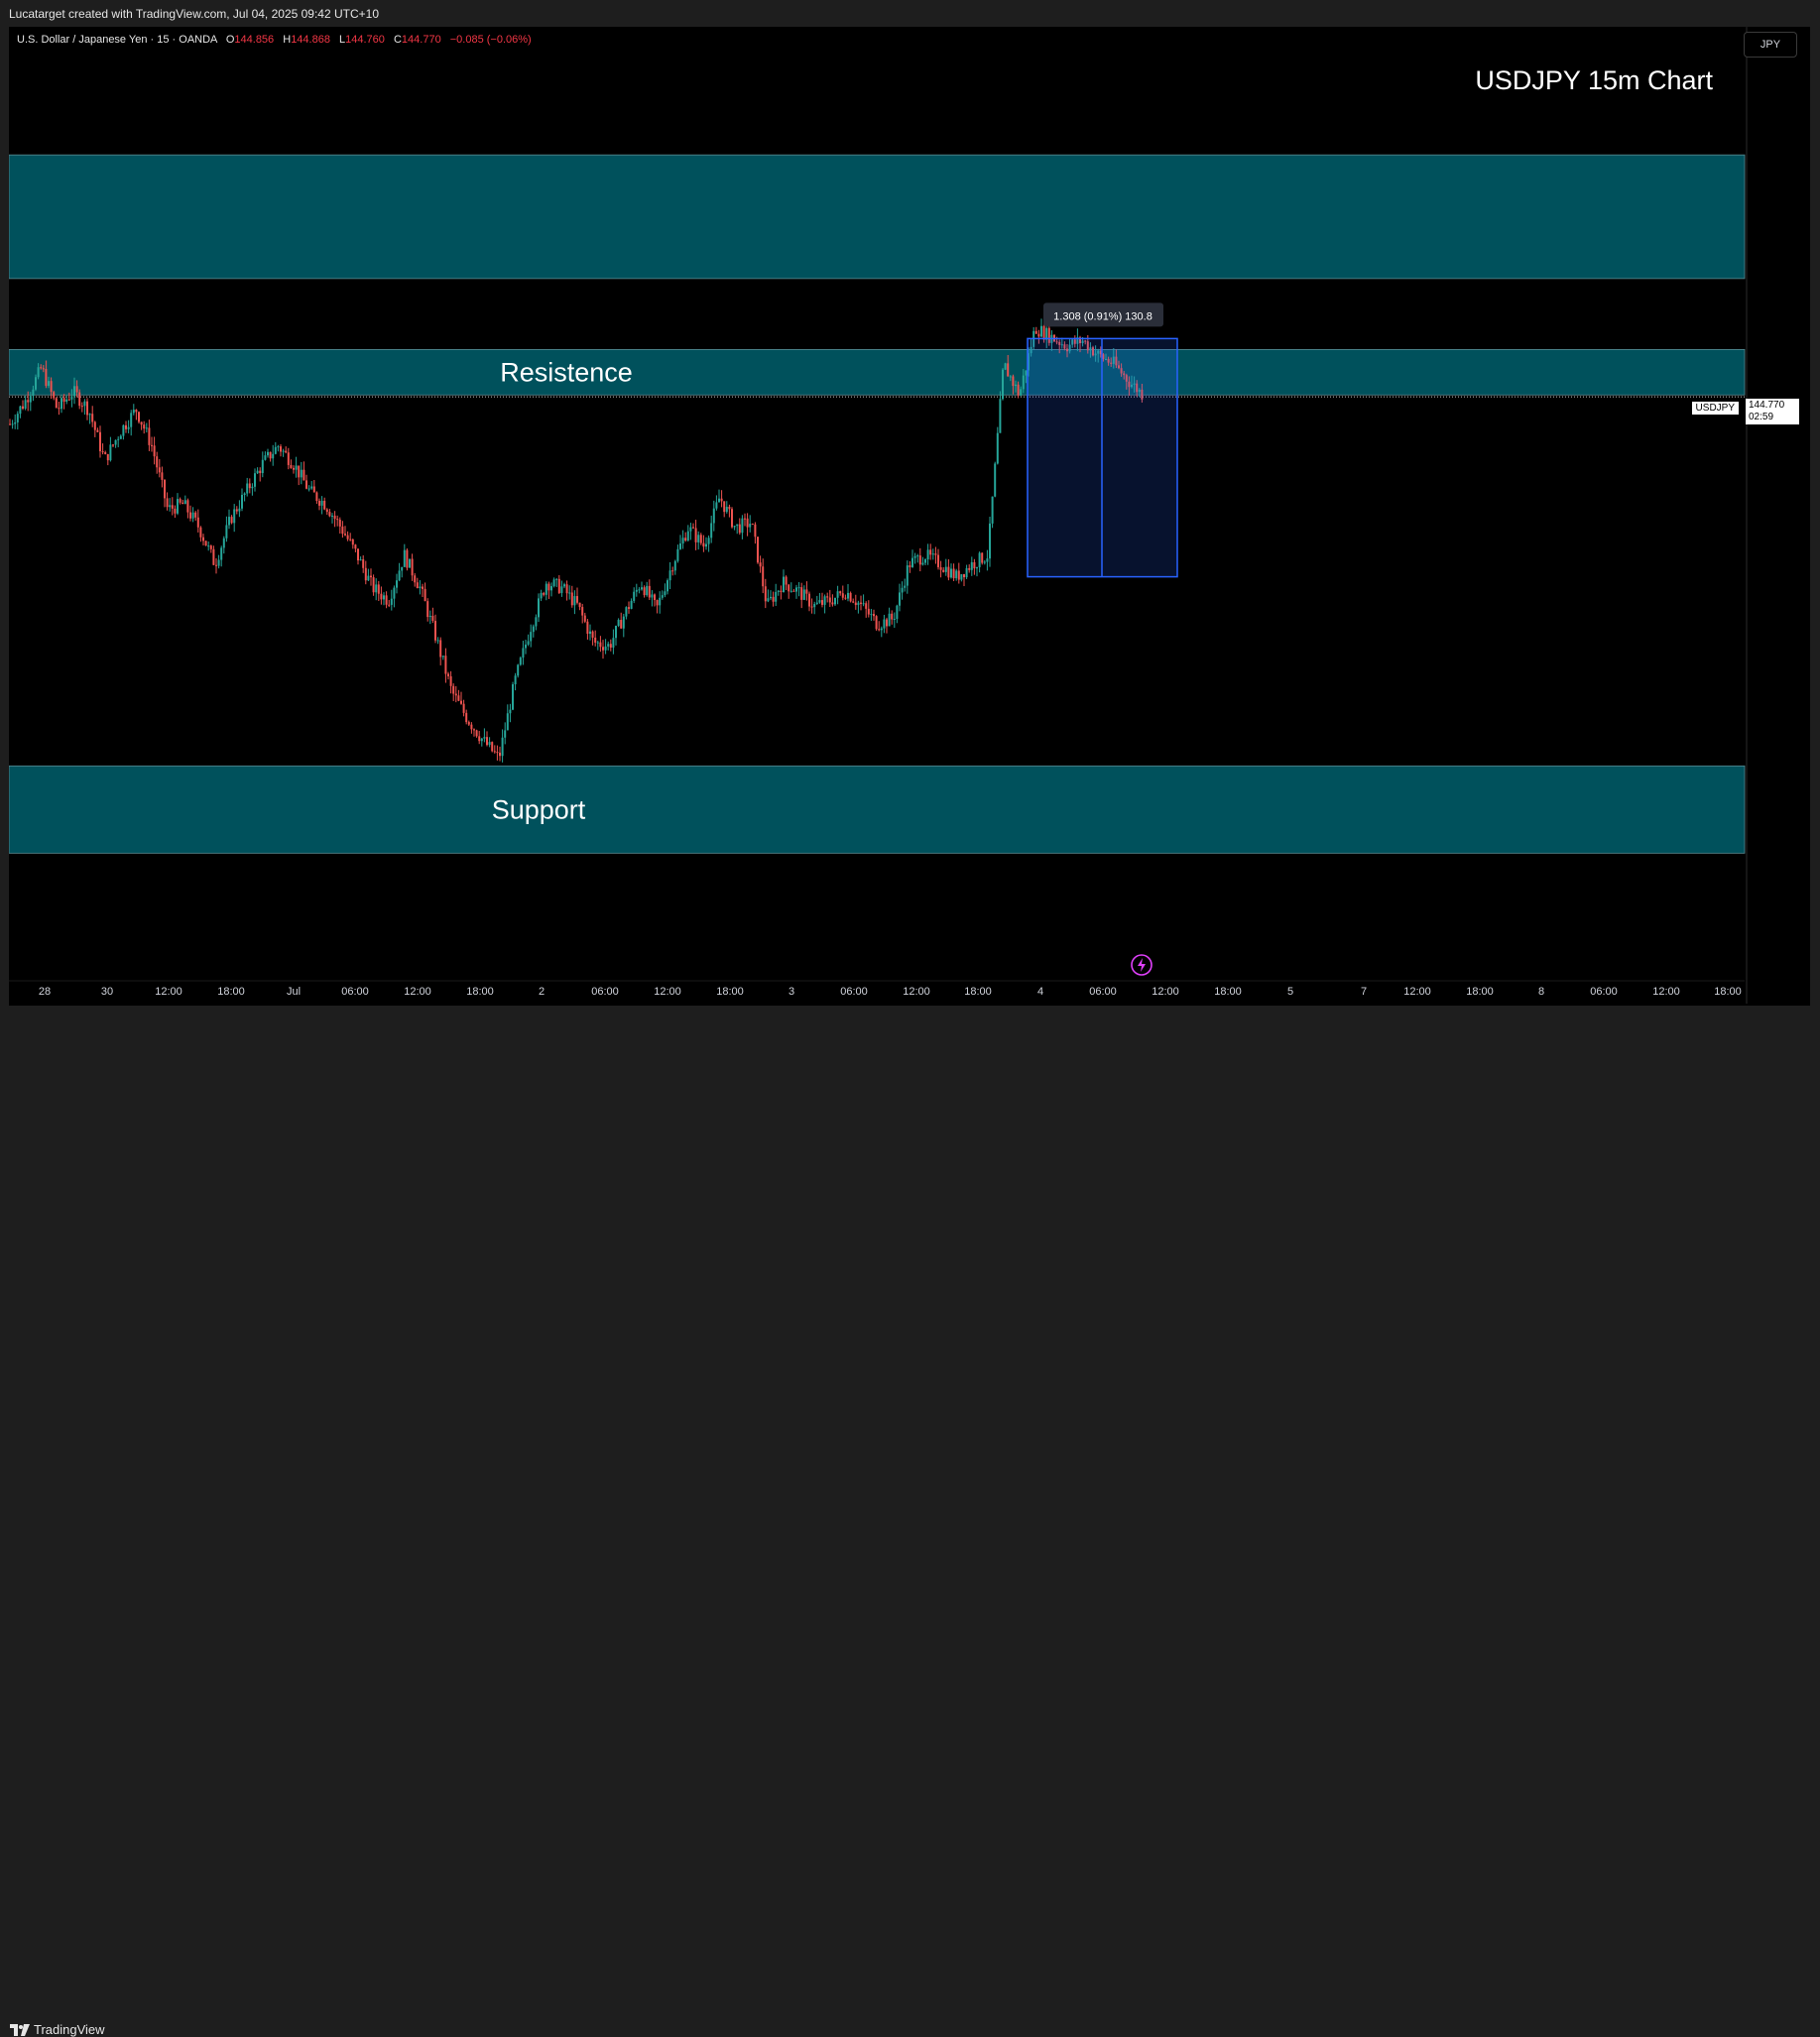 The height and width of the screenshot is (2037, 1820). What do you see at coordinates (916, 992) in the screenshot?
I see `x-tick-label: 12:00` at bounding box center [916, 992].